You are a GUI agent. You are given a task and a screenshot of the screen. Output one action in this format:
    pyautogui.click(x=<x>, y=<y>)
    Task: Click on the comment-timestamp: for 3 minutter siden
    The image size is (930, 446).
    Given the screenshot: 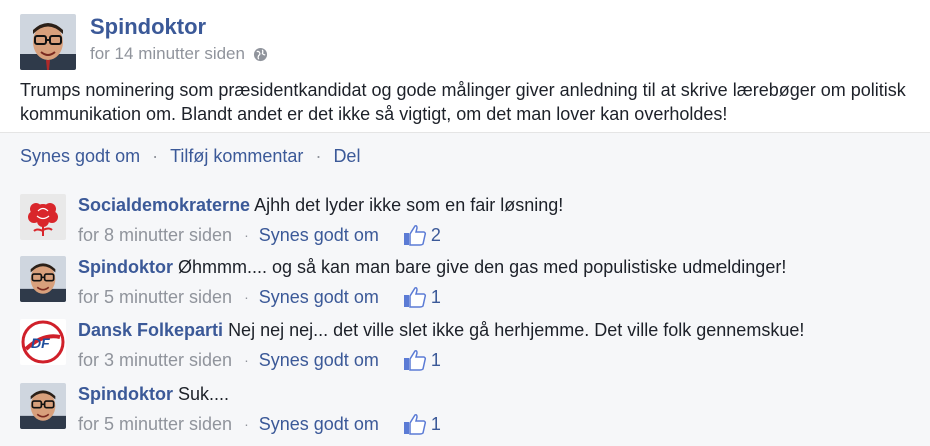 What is the action you would take?
    pyautogui.click(x=155, y=360)
    